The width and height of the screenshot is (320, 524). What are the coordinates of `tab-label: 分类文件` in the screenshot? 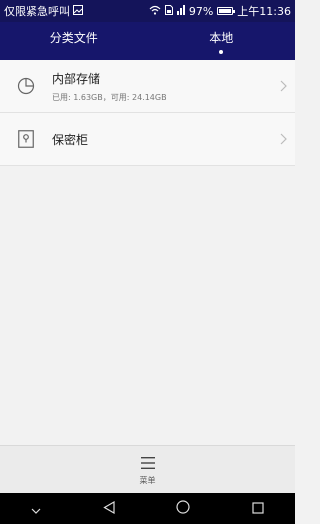 It's located at (73, 37).